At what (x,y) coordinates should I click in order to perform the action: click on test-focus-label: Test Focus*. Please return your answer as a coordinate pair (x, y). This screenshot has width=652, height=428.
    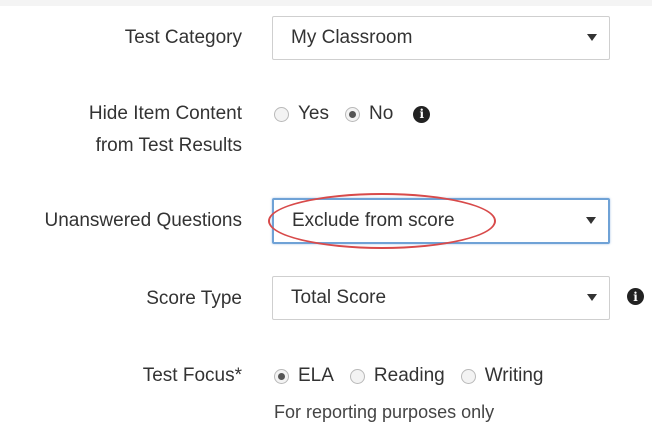
    Looking at the image, I should click on (192, 375).